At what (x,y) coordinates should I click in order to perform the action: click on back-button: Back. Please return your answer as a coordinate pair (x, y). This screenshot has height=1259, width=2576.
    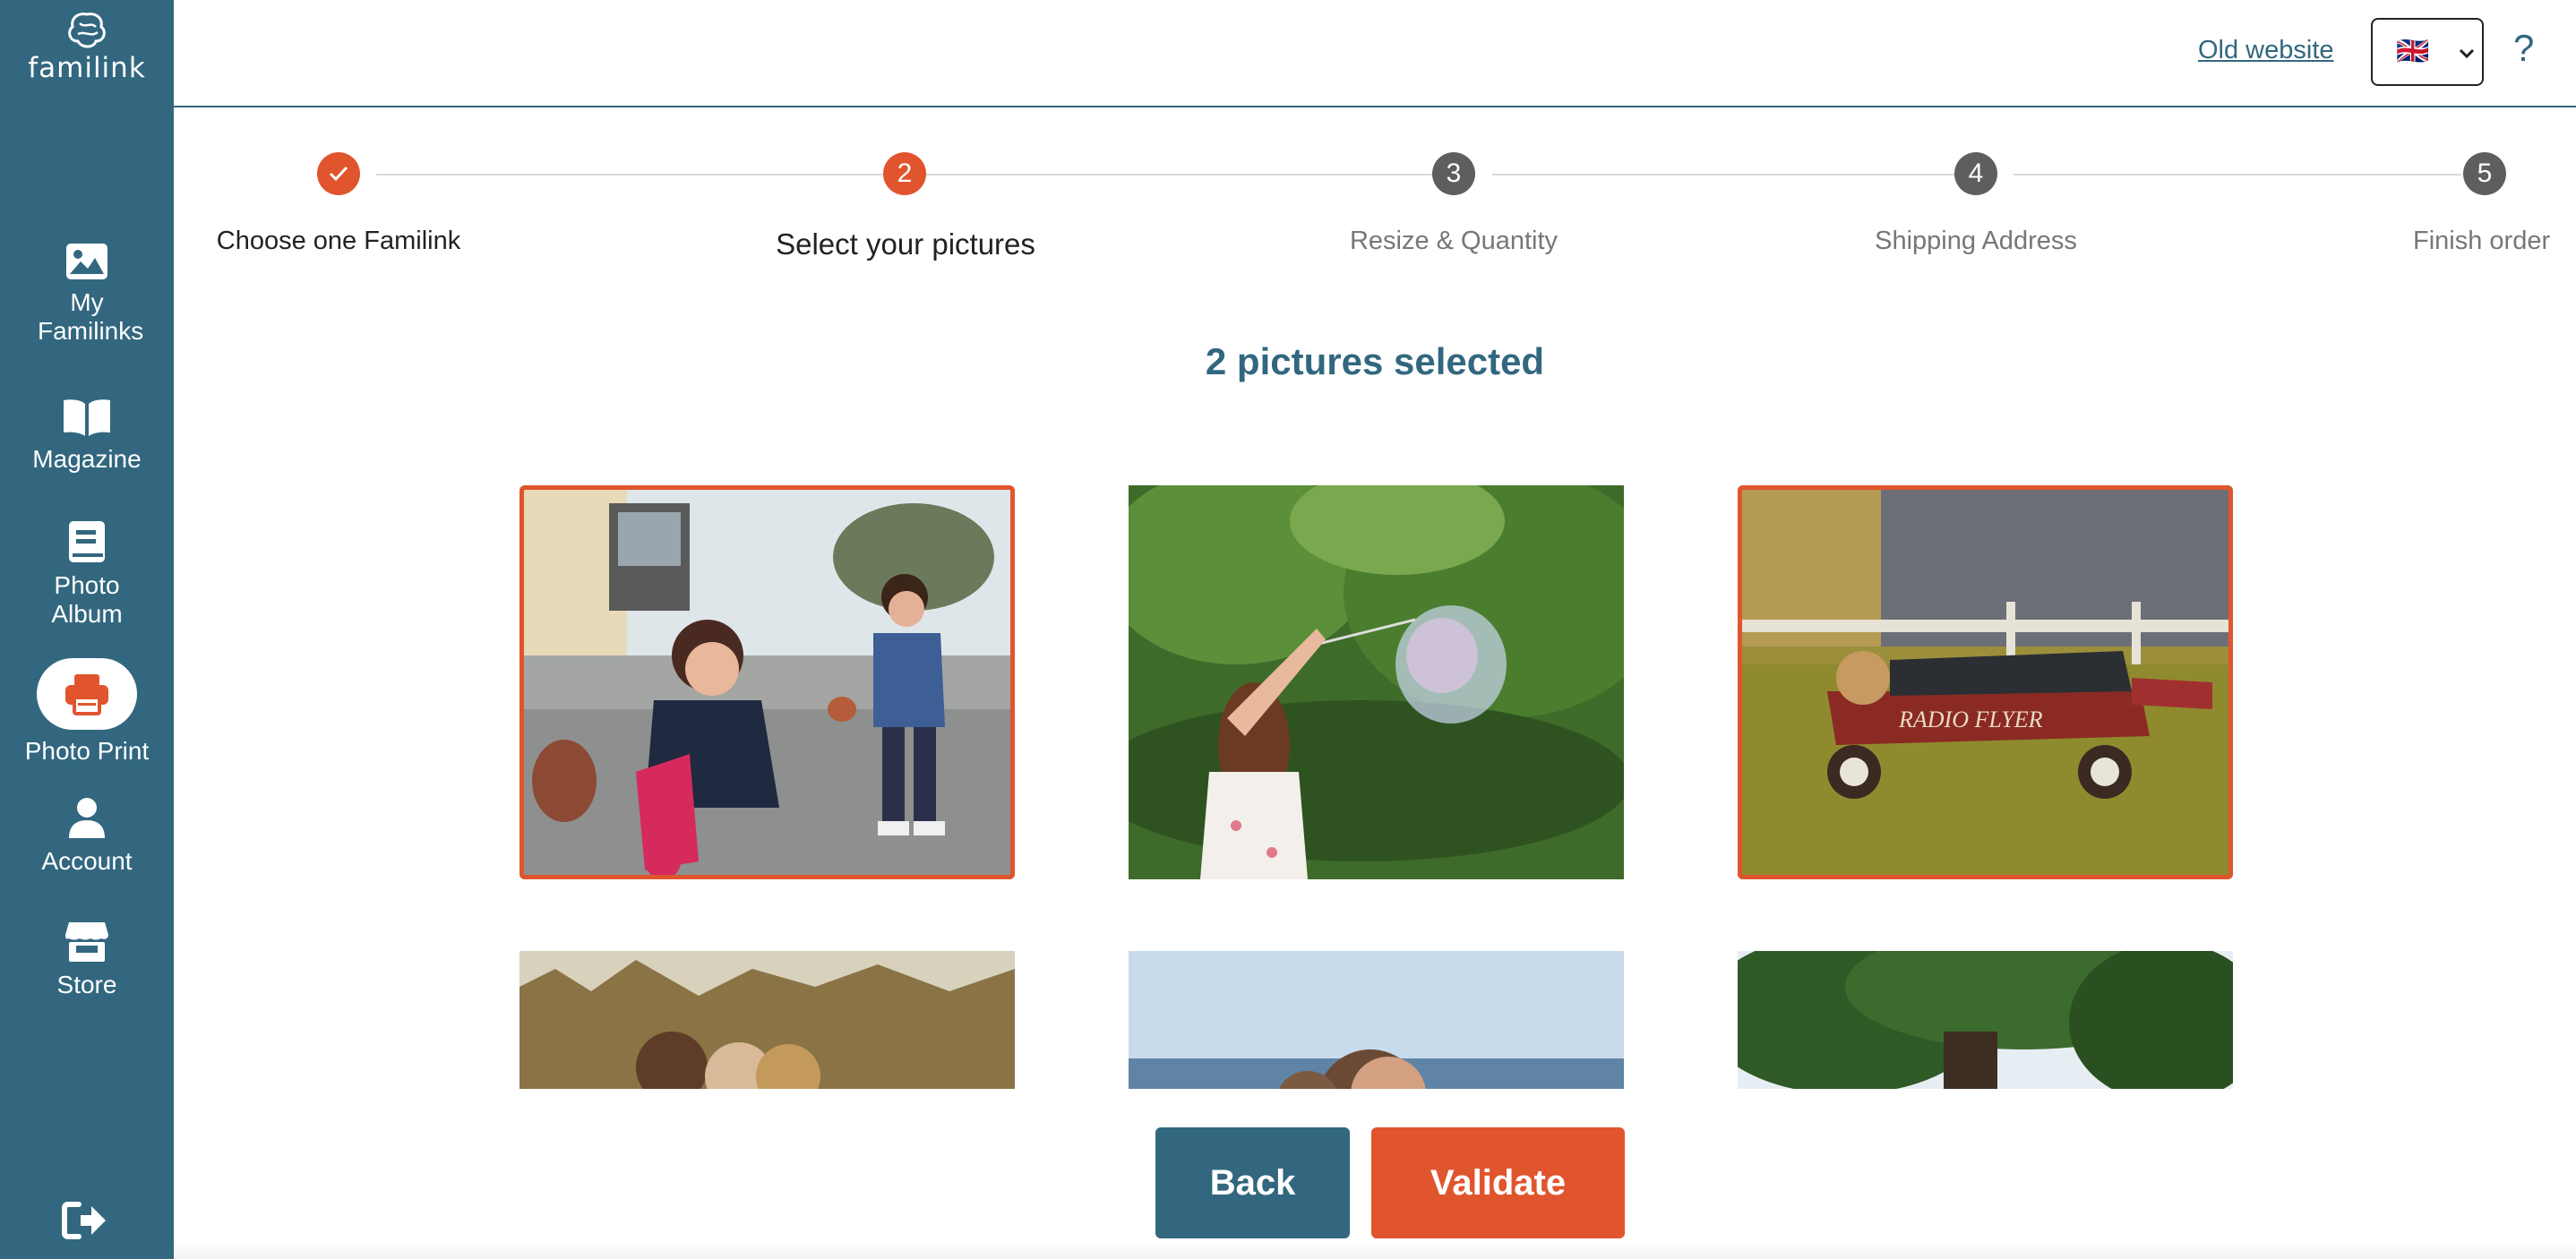
    Looking at the image, I should click on (1252, 1182).